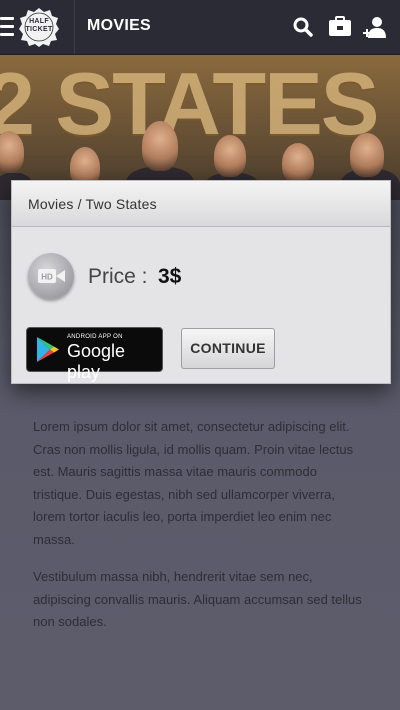  I want to click on store-small-text: ANDROID APP ON, so click(95, 337).